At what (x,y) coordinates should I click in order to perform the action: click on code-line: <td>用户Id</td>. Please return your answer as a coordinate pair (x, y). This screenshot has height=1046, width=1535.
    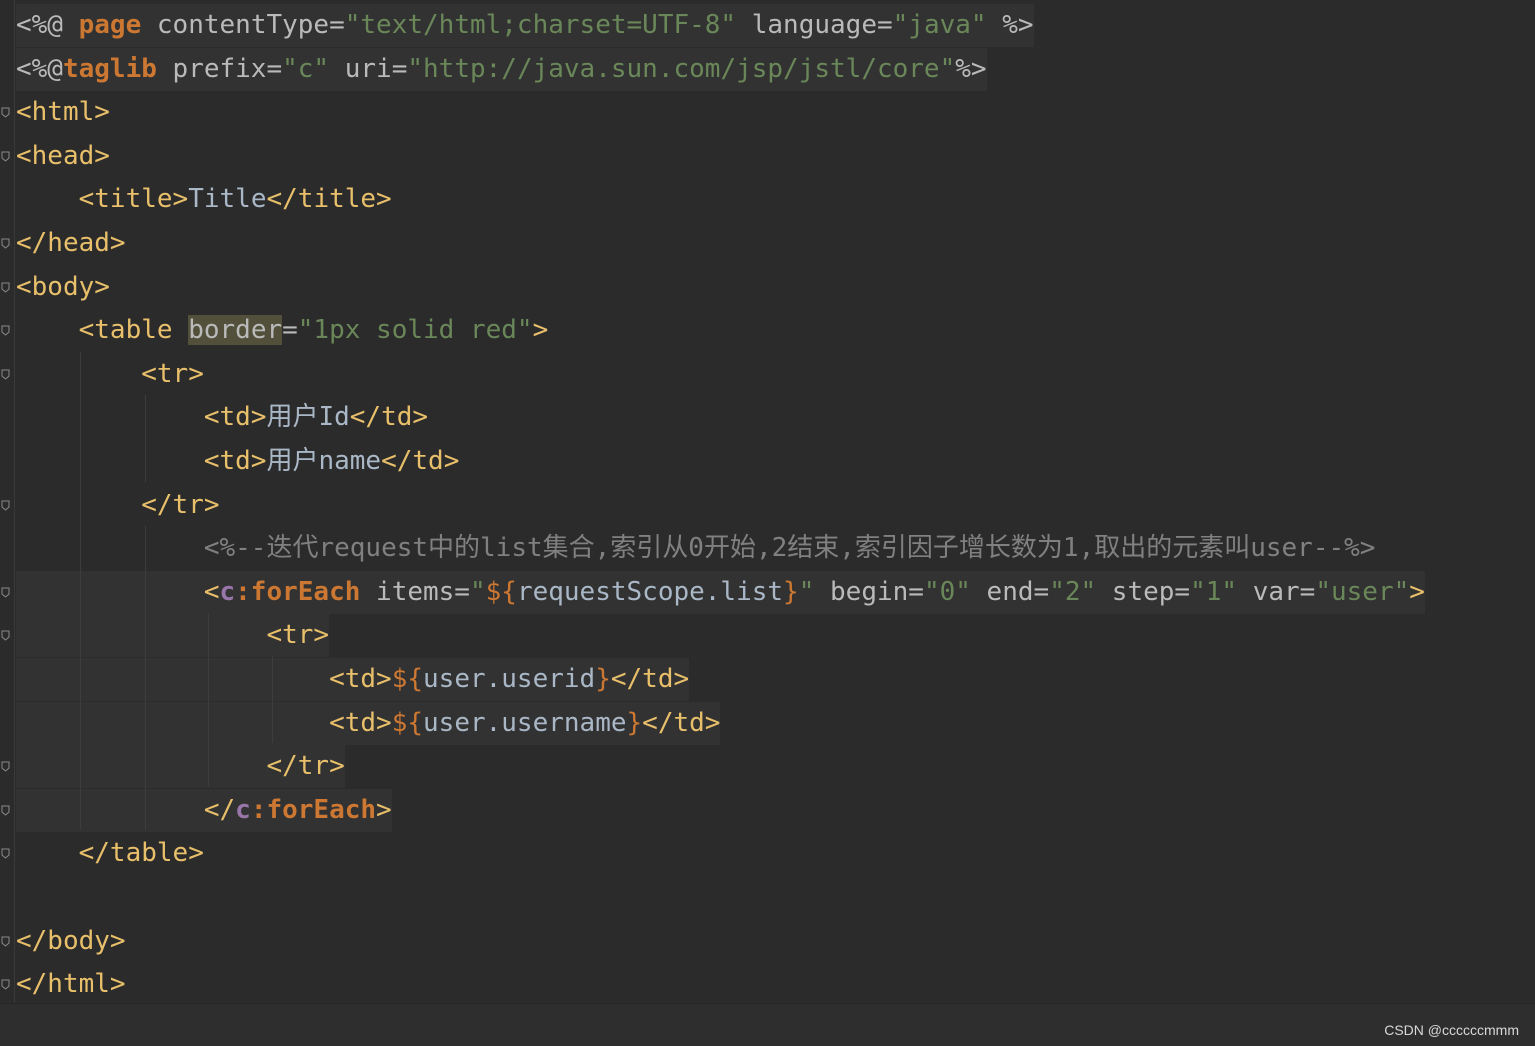
    Looking at the image, I should click on (222, 417).